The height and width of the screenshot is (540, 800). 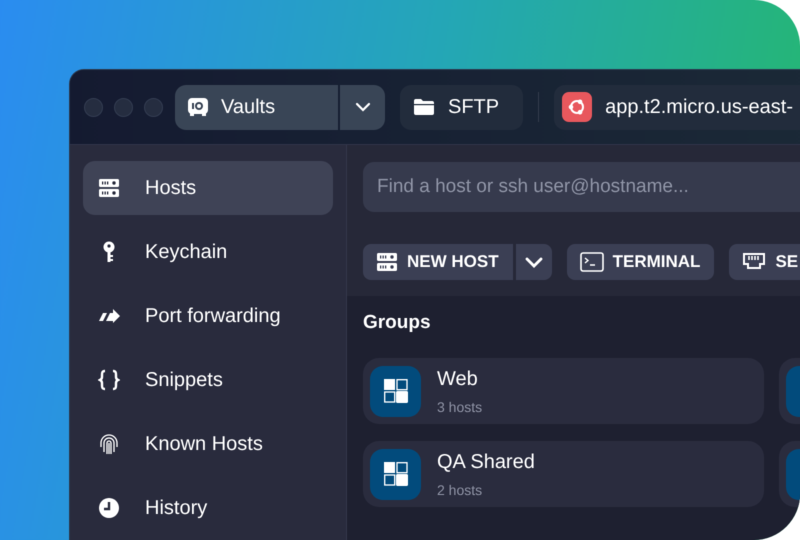 What do you see at coordinates (640, 262) in the screenshot?
I see `toolbar-button: TERMINAL` at bounding box center [640, 262].